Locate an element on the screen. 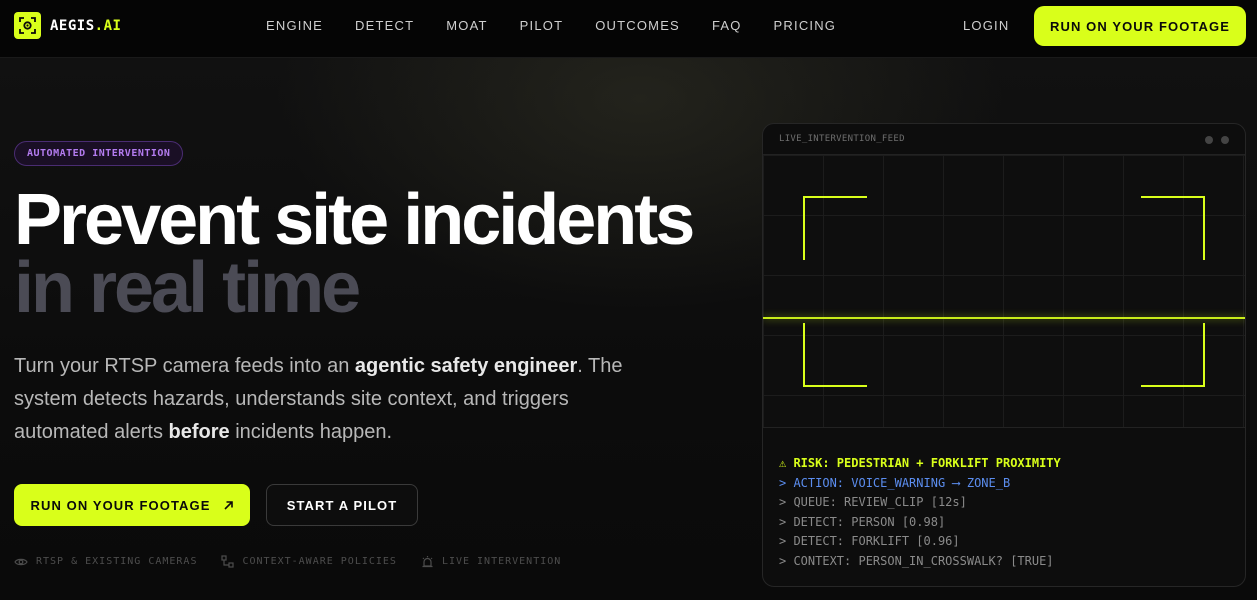 The width and height of the screenshot is (1257, 600). window-dots is located at coordinates (1213, 140).